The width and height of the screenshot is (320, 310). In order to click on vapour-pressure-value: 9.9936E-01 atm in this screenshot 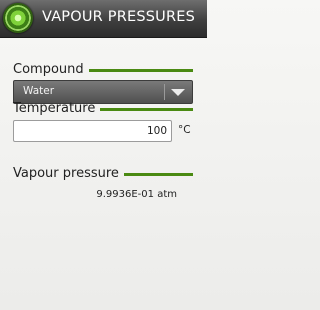, I will do `click(136, 194)`.